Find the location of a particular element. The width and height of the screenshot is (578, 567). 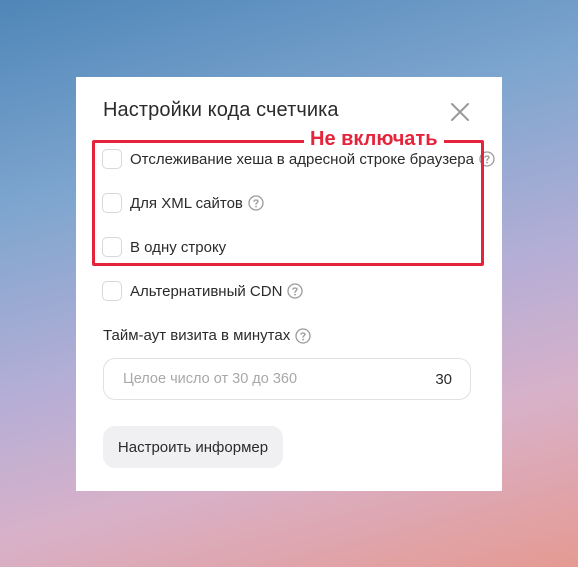

timeout-input: Целое число от 30 до 360 30 is located at coordinates (287, 379).